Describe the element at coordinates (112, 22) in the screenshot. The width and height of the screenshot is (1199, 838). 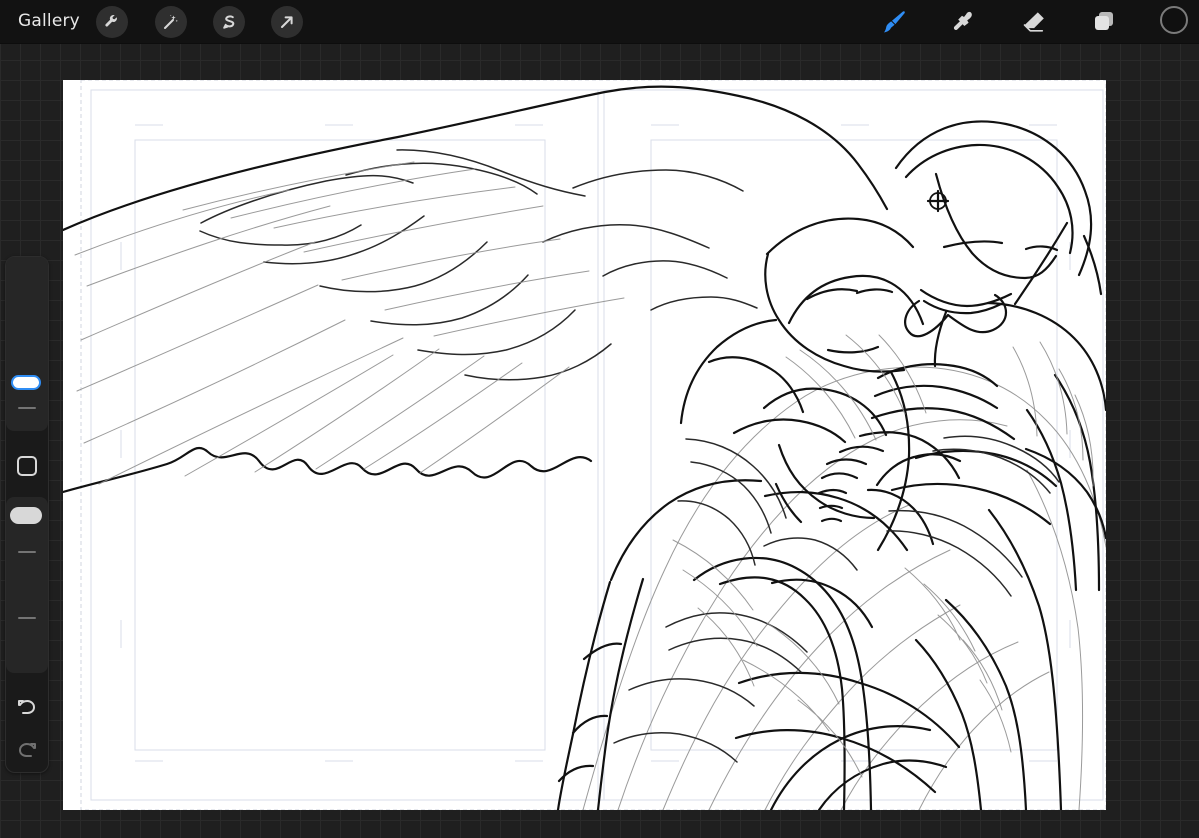
I see `wrench-icon` at that location.